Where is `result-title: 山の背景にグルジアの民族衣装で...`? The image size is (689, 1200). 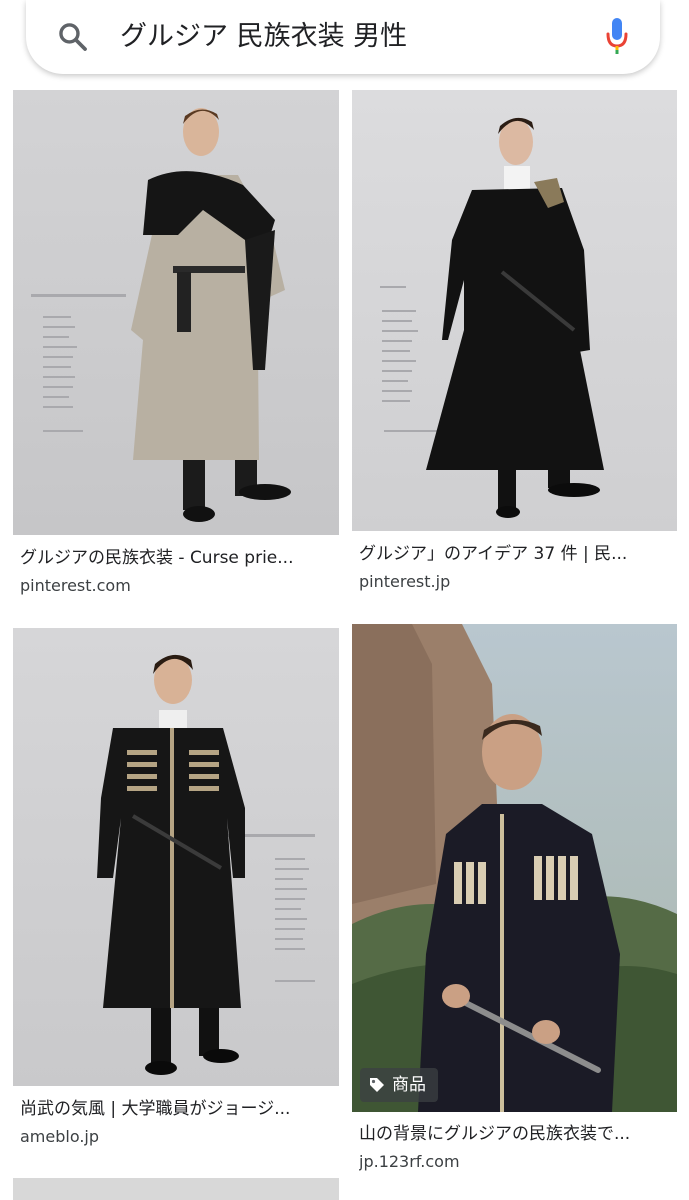
result-title: 山の背景にグルジアの民族衣装で... is located at coordinates (515, 1134).